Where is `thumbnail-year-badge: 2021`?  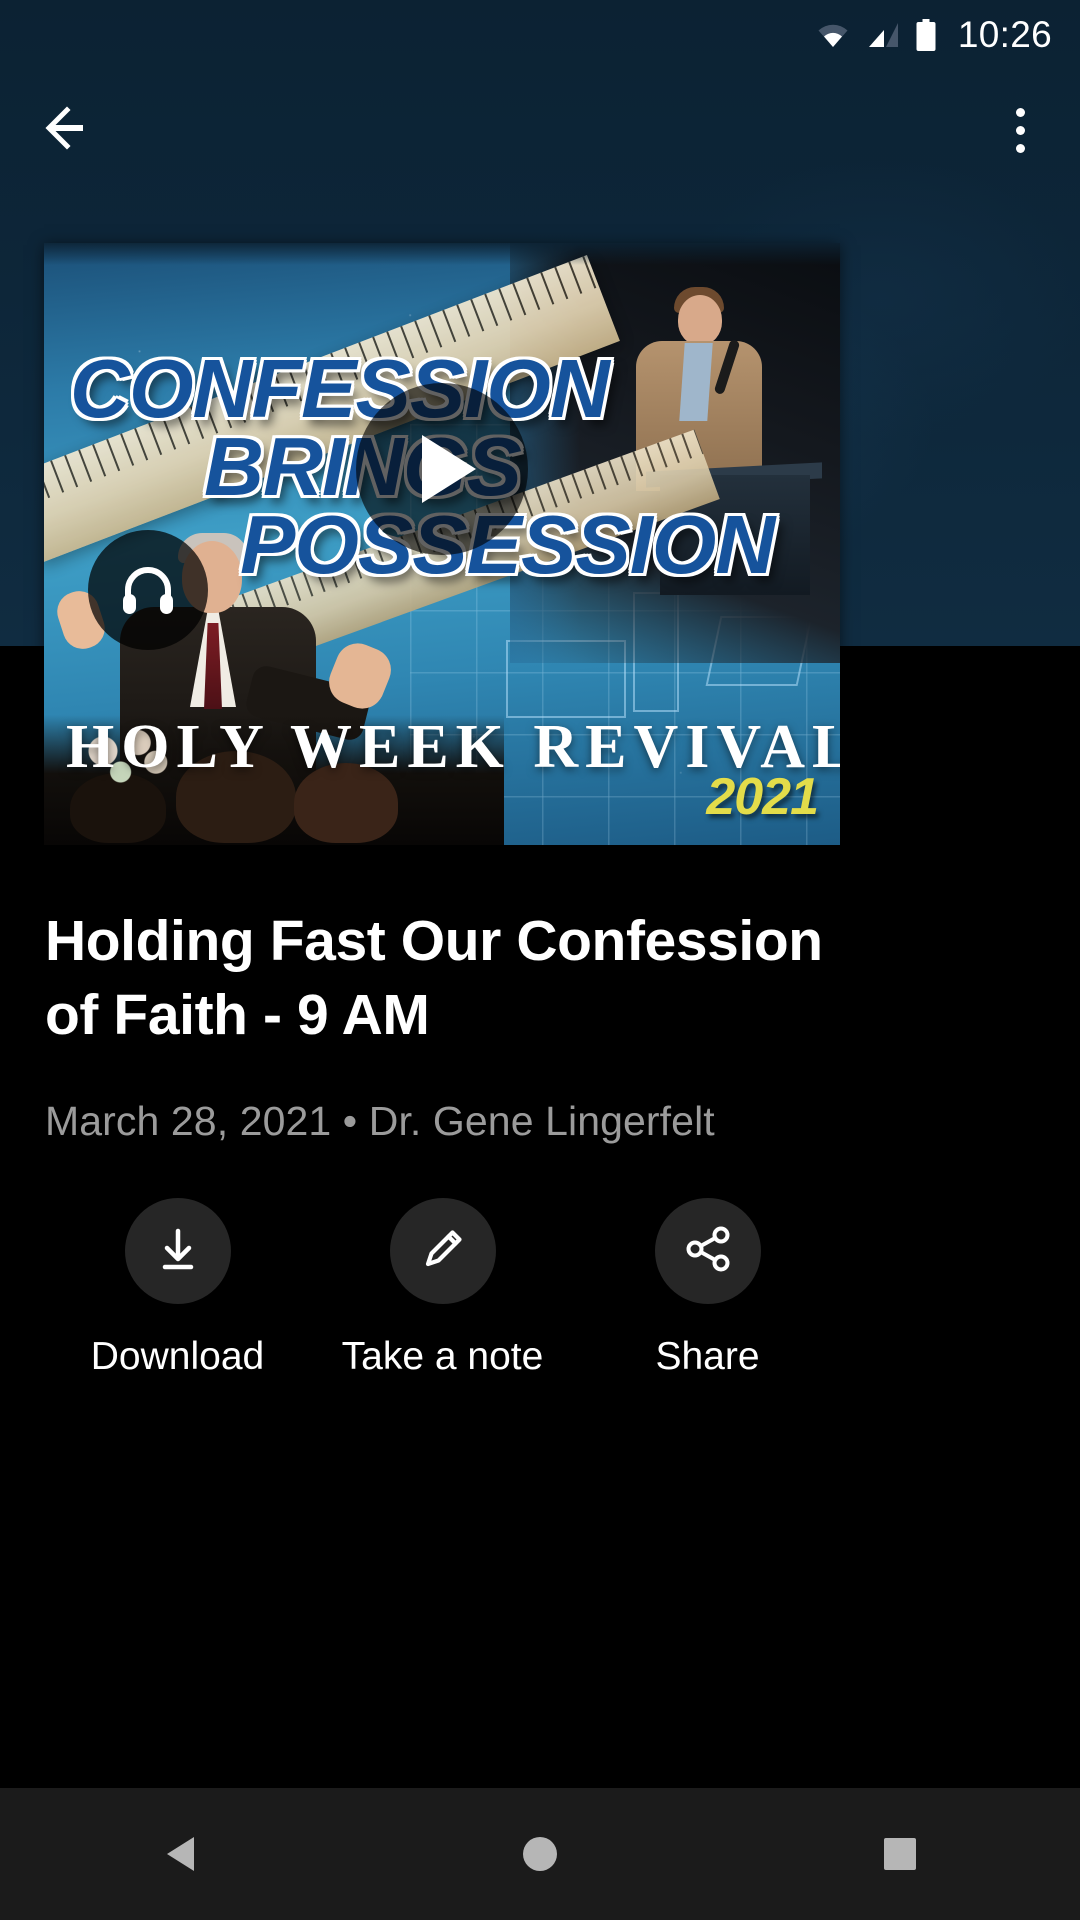
thumbnail-year-badge: 2021 is located at coordinates (762, 797).